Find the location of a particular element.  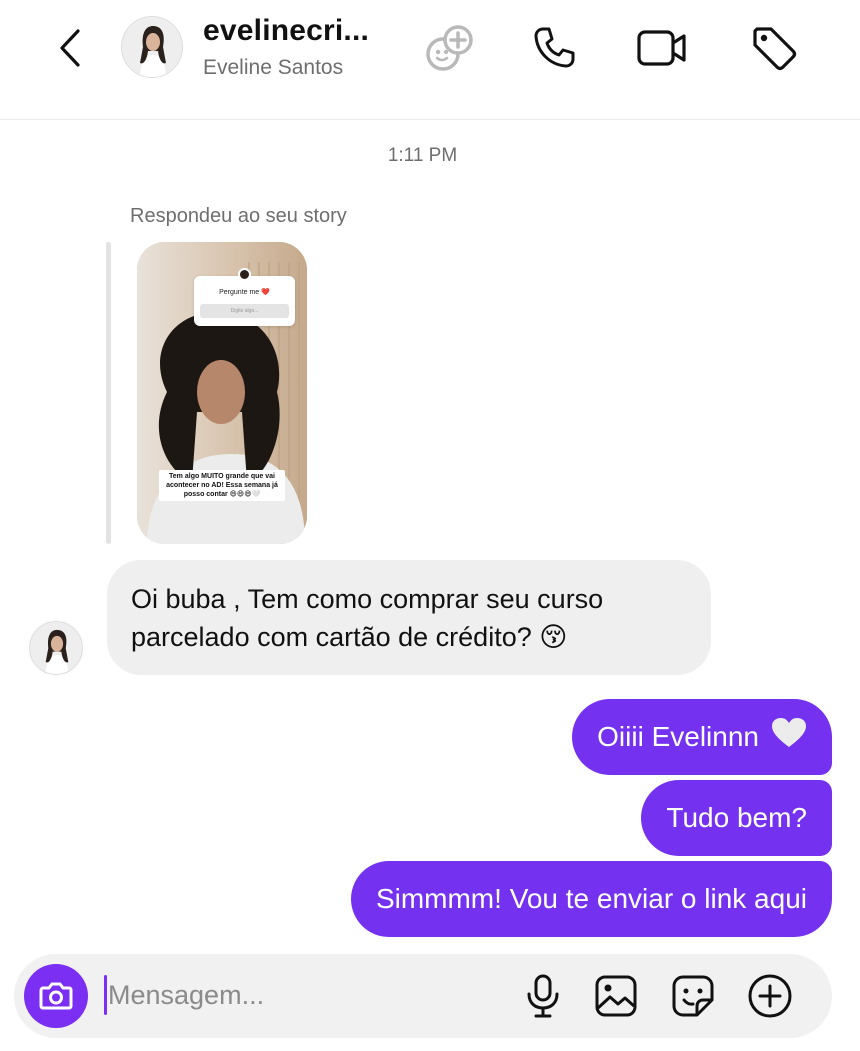

ai-button is located at coordinates (450, 48).